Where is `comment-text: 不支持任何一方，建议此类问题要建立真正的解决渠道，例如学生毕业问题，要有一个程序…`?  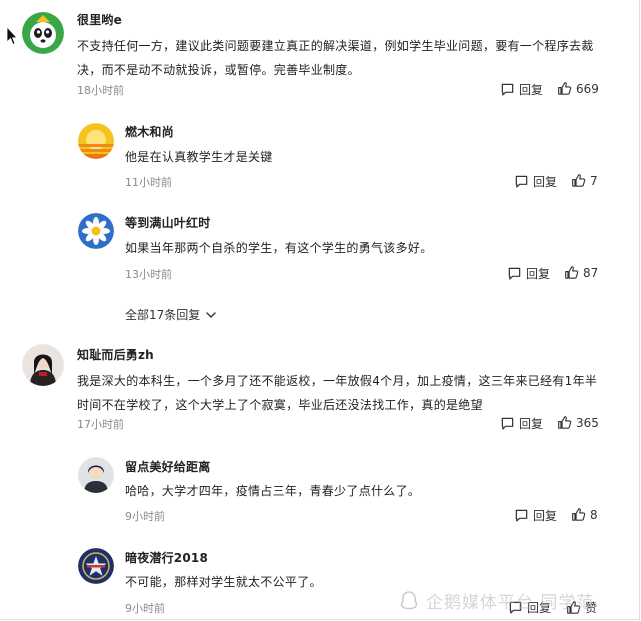
comment-text: 不支持任何一方，建议此类问题要建立真正的解决渠道，例如学生毕业问题，要有一个程序… is located at coordinates (335, 58).